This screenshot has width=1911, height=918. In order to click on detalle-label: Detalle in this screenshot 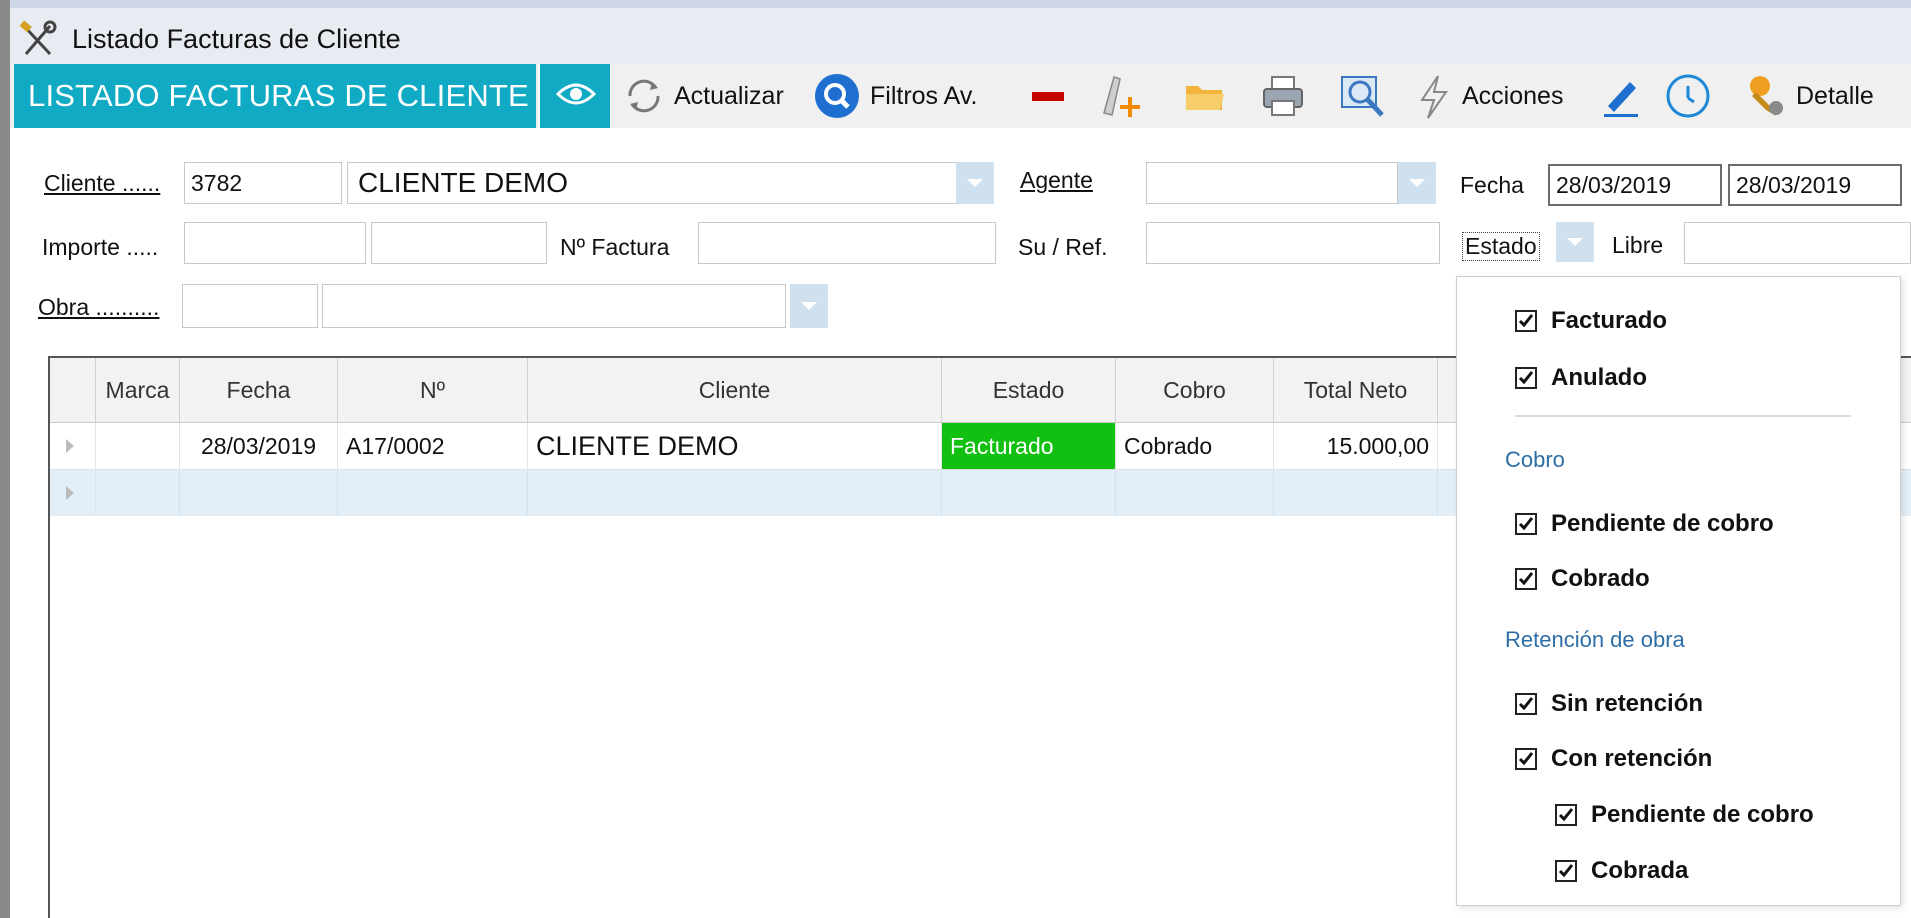, I will do `click(1835, 95)`.